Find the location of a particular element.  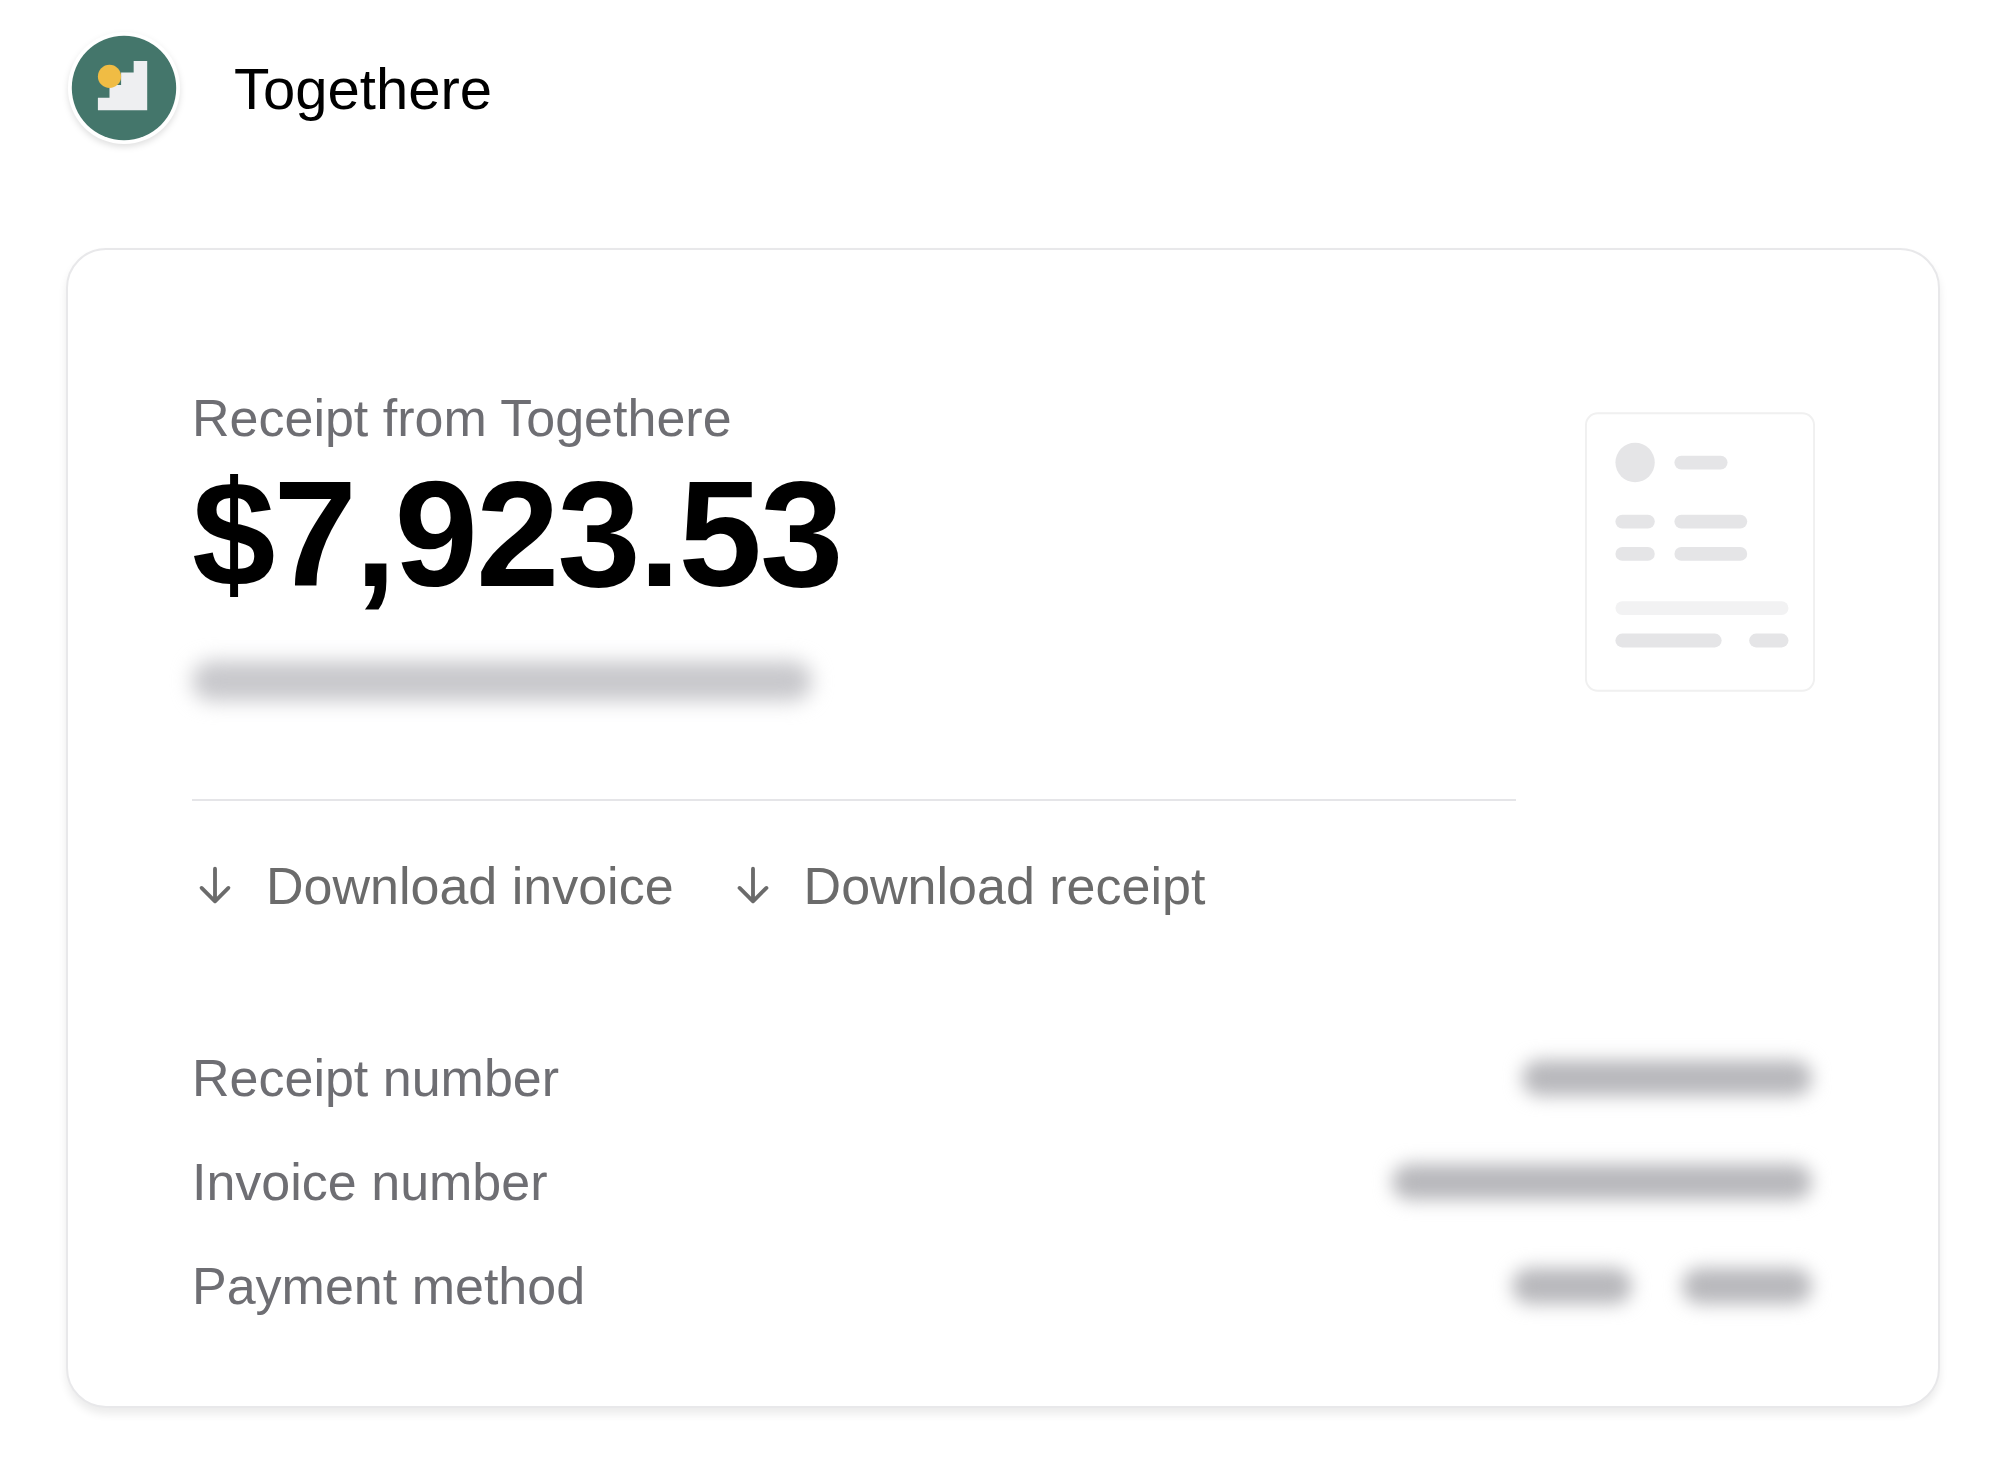

amount: $7,923.53 is located at coordinates (517, 534).